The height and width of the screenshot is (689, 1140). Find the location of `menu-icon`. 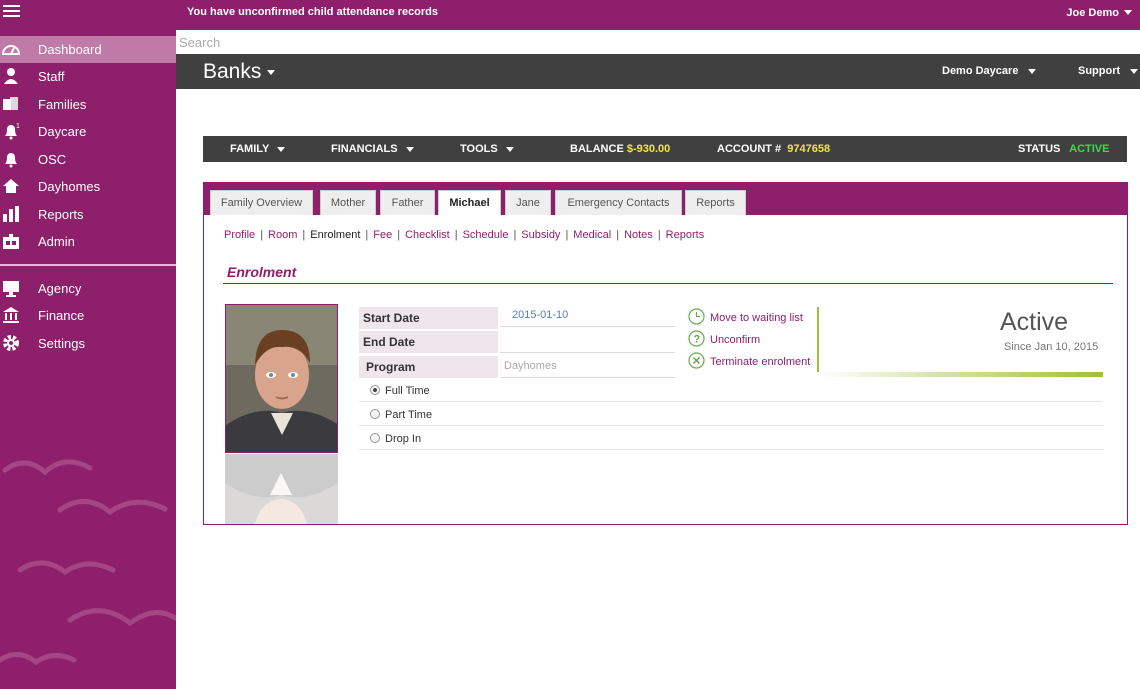

menu-icon is located at coordinates (11, 12).